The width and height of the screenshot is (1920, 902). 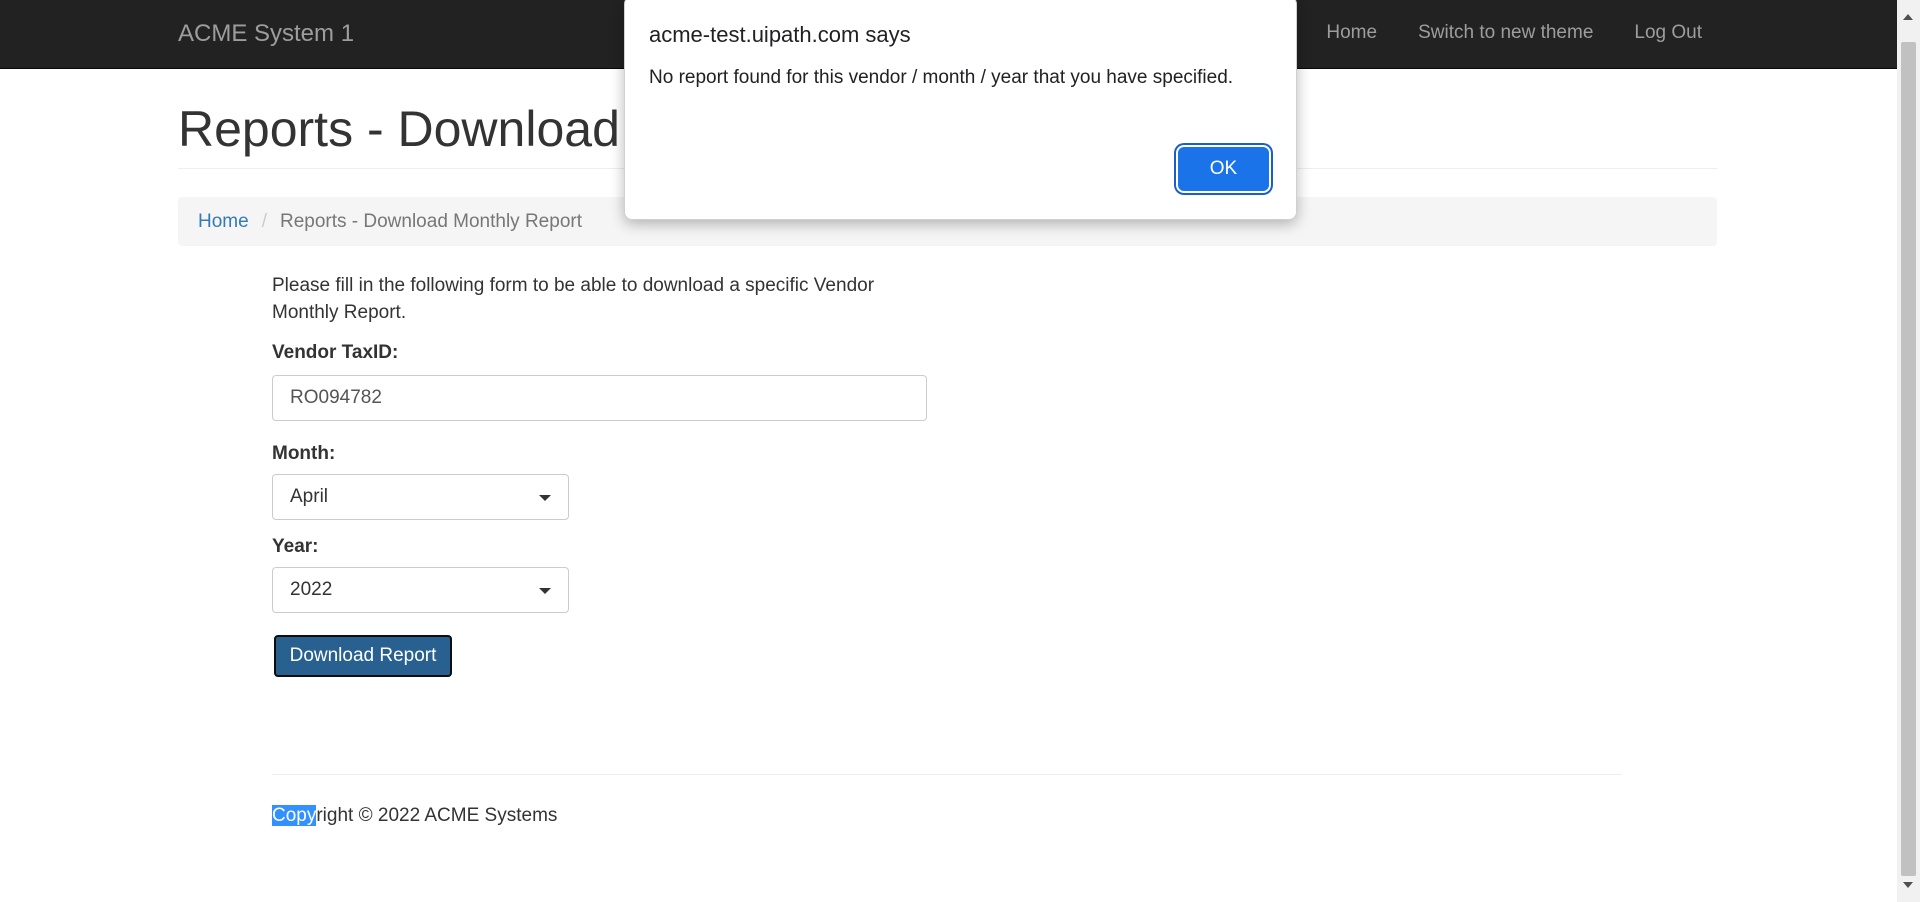 What do you see at coordinates (420, 497) in the screenshot?
I see `month-select: April` at bounding box center [420, 497].